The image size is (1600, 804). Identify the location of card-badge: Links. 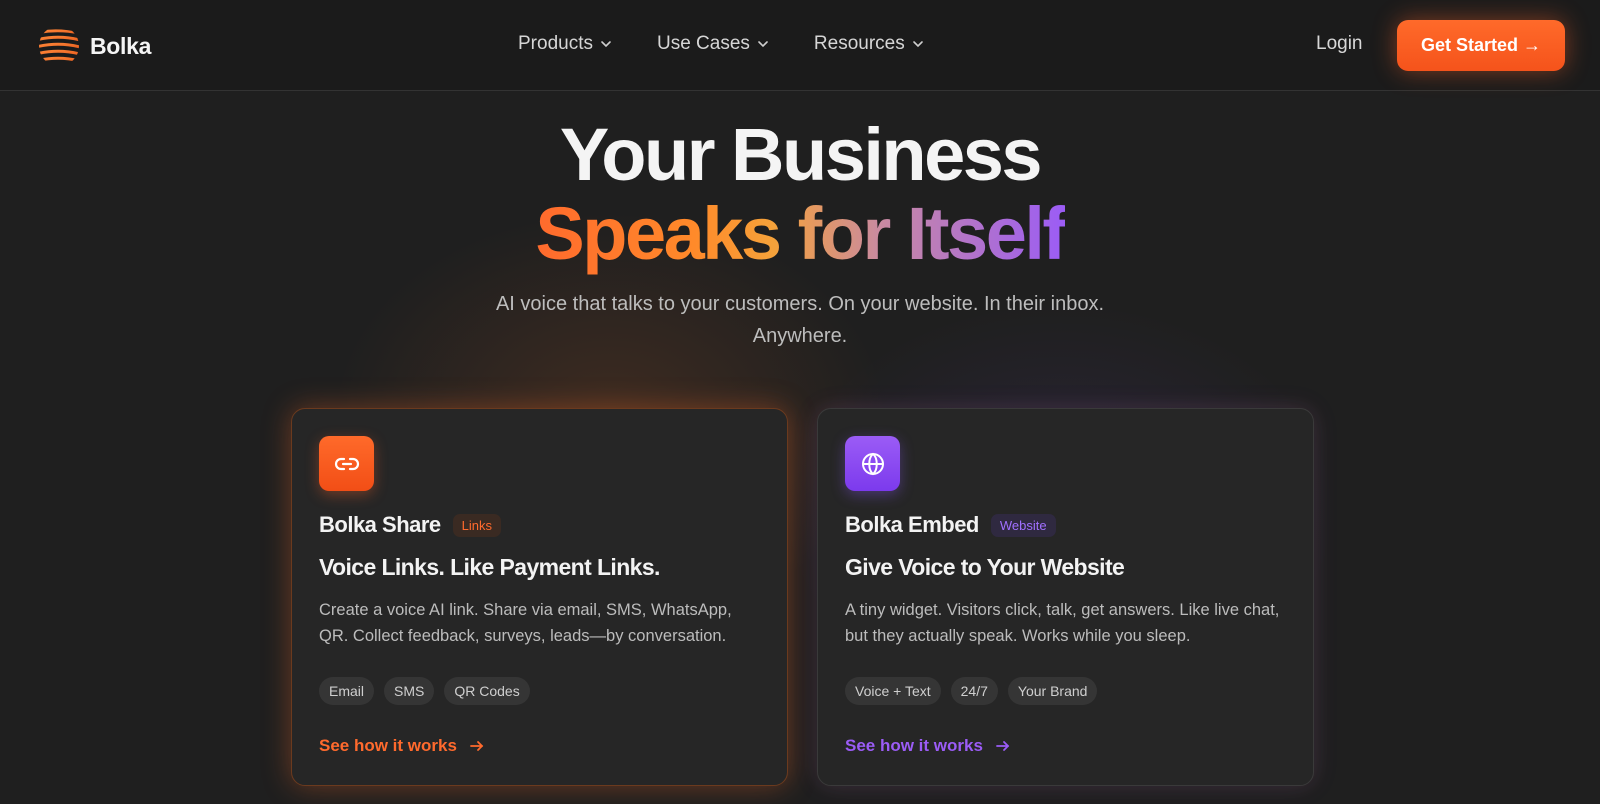
(477, 525).